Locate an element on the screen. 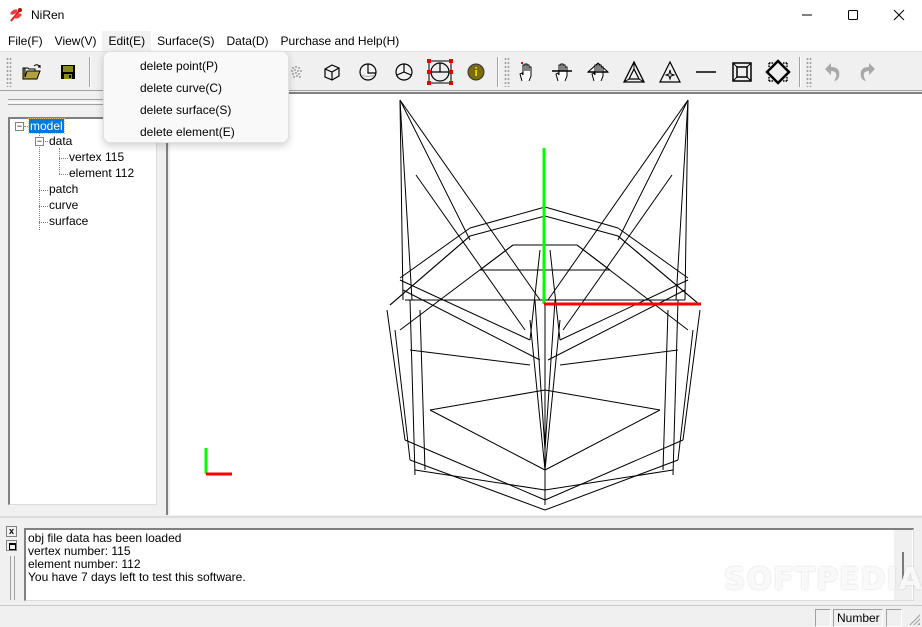 Image resolution: width=922 pixels, height=627 pixels. cube-view-button is located at coordinates (332, 72).